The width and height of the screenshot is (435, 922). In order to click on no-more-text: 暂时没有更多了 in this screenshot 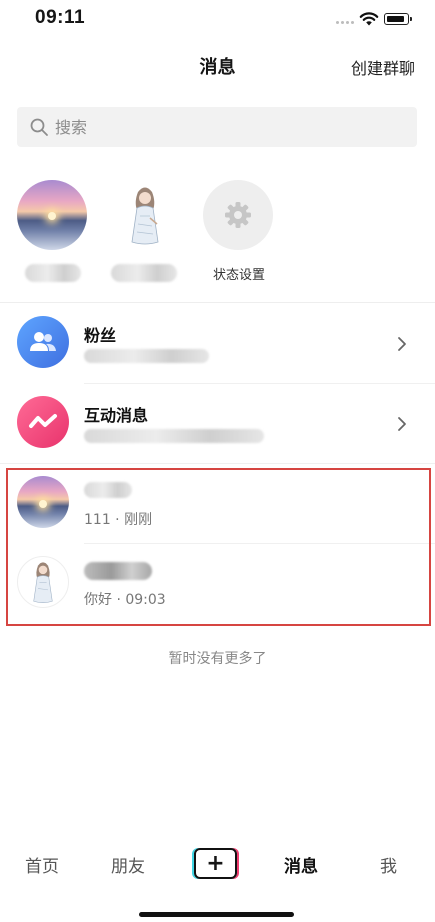, I will do `click(217, 659)`.